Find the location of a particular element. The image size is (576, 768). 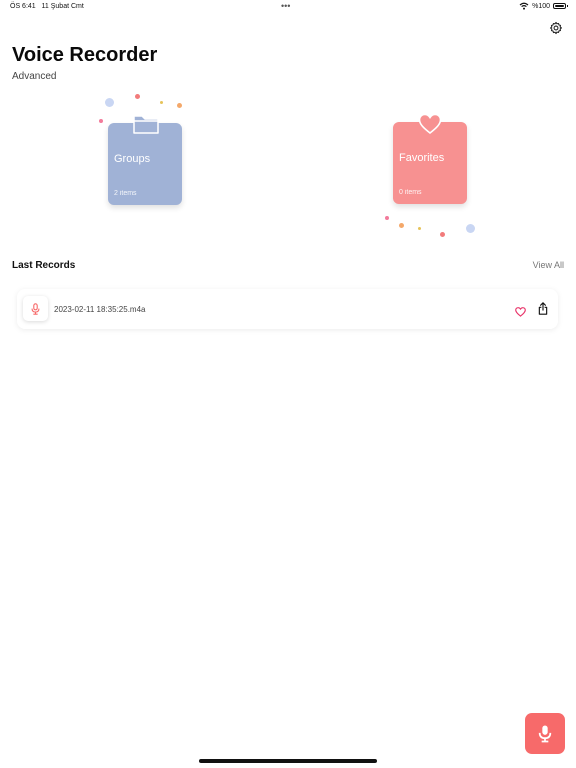

view-all-link: View All is located at coordinates (548, 265).